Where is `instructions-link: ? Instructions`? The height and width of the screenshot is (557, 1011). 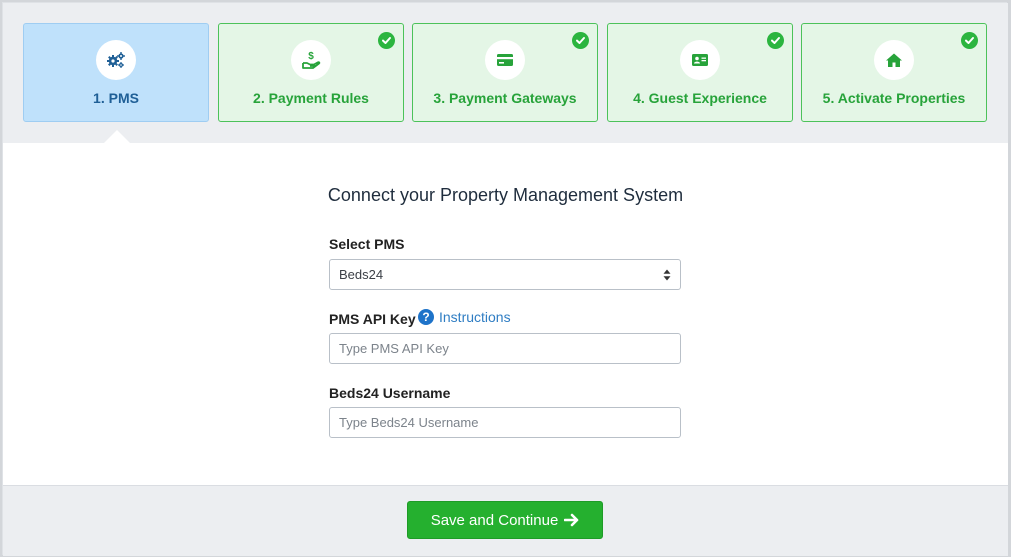 instructions-link: ? Instructions is located at coordinates (464, 317).